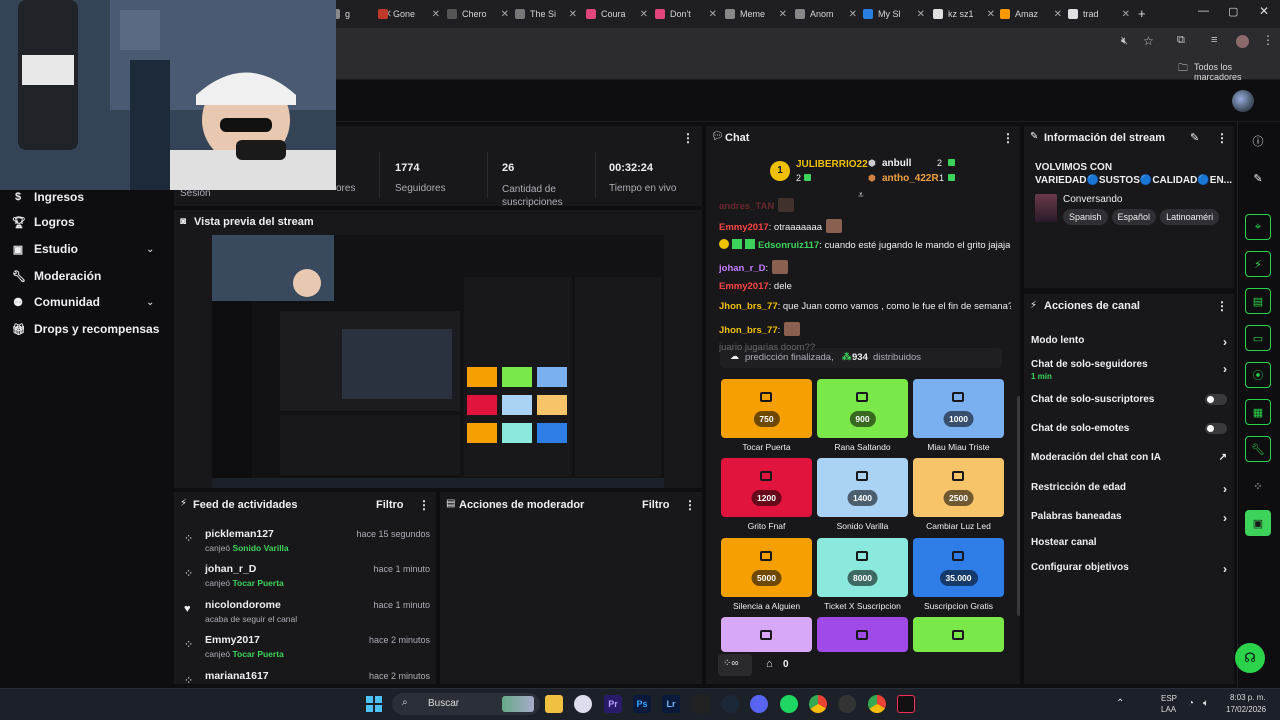 This screenshot has width=1280, height=720. Describe the element at coordinates (910, 178) in the screenshot. I see `leader-third-name: antho_422R` at that location.